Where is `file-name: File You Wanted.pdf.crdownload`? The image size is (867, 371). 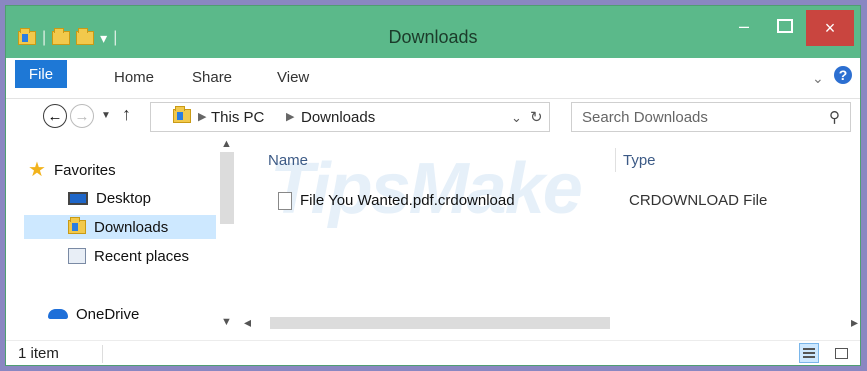 file-name: File You Wanted.pdf.crdownload is located at coordinates (407, 200).